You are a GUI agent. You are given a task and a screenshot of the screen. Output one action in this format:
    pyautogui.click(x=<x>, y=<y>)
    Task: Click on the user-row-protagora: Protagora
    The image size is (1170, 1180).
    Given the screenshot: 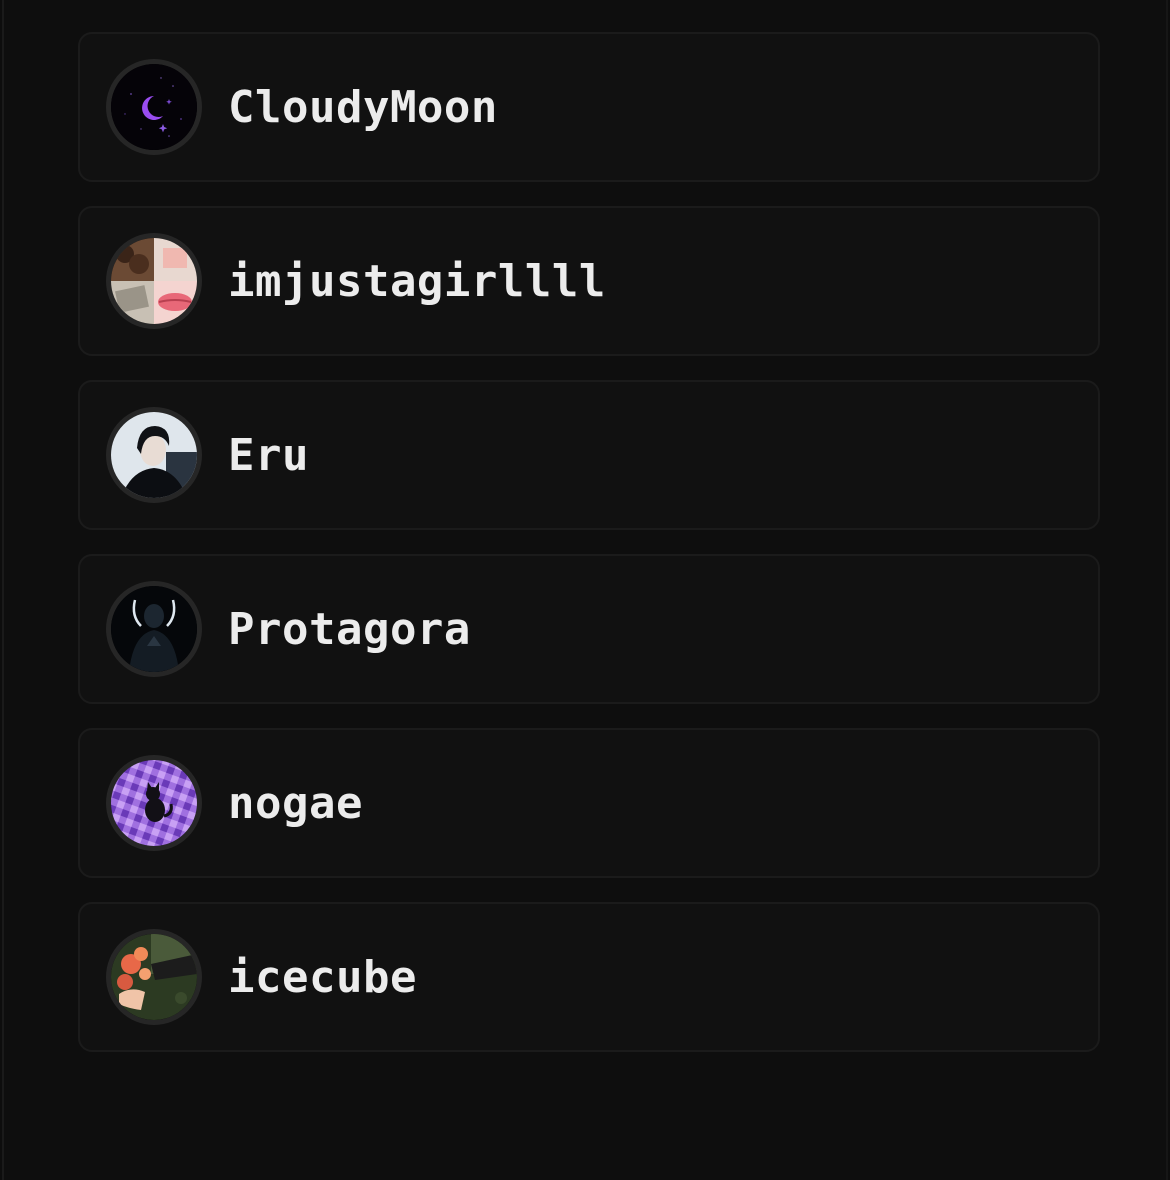 What is the action you would take?
    pyautogui.click(x=589, y=629)
    